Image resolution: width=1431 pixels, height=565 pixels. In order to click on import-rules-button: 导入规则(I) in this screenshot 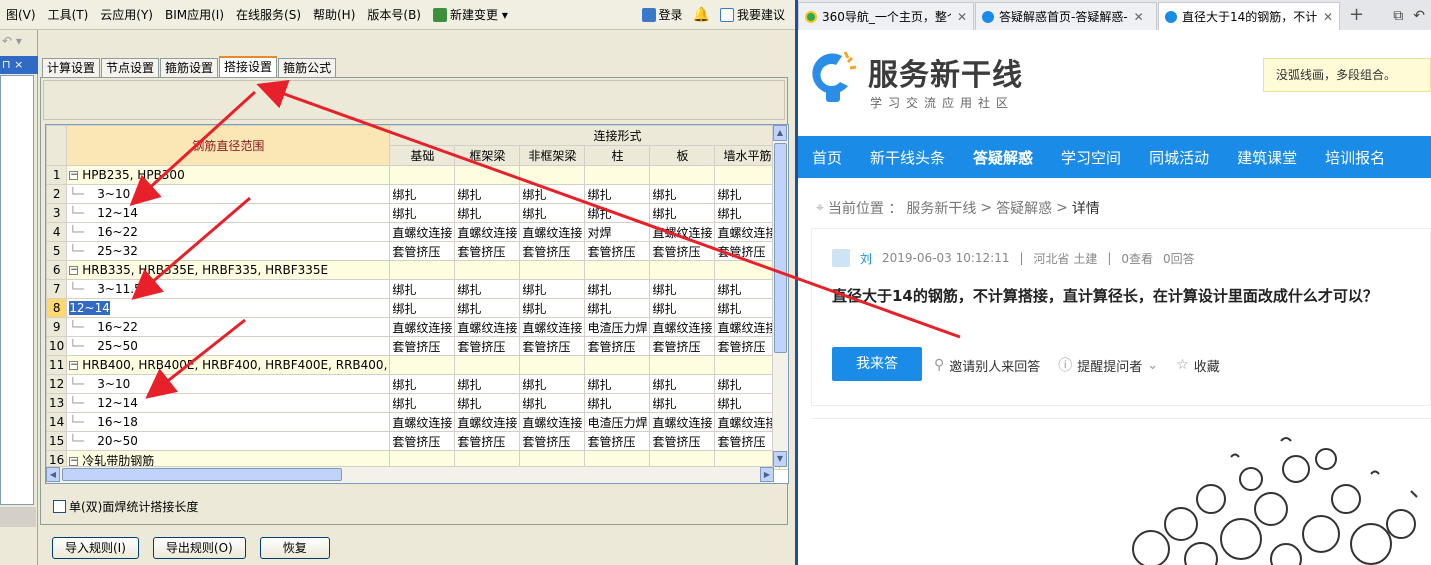, I will do `click(95, 548)`.